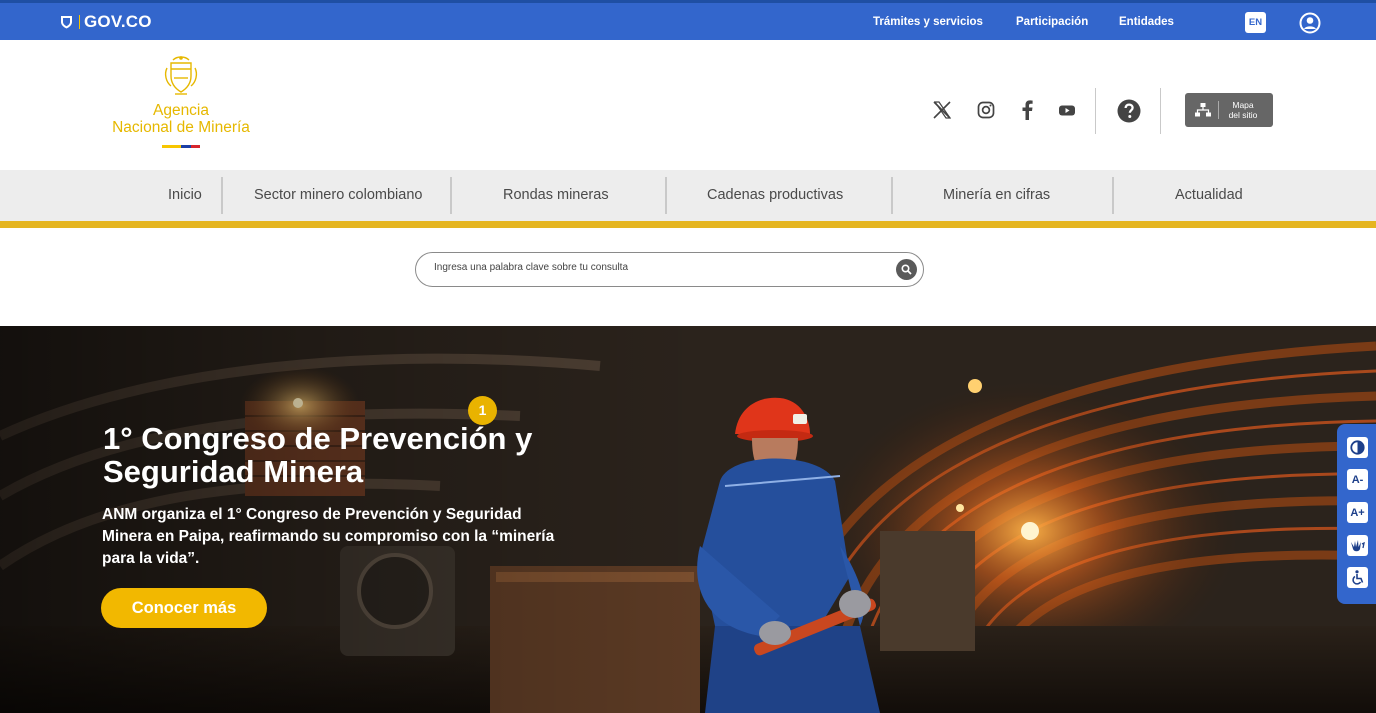 The width and height of the screenshot is (1376, 713). I want to click on contrast-button, so click(1357, 447).